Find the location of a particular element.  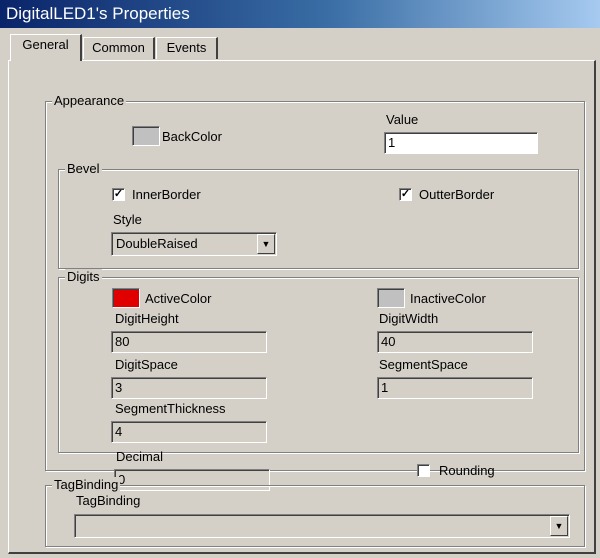

value-input: 1 is located at coordinates (461, 143).